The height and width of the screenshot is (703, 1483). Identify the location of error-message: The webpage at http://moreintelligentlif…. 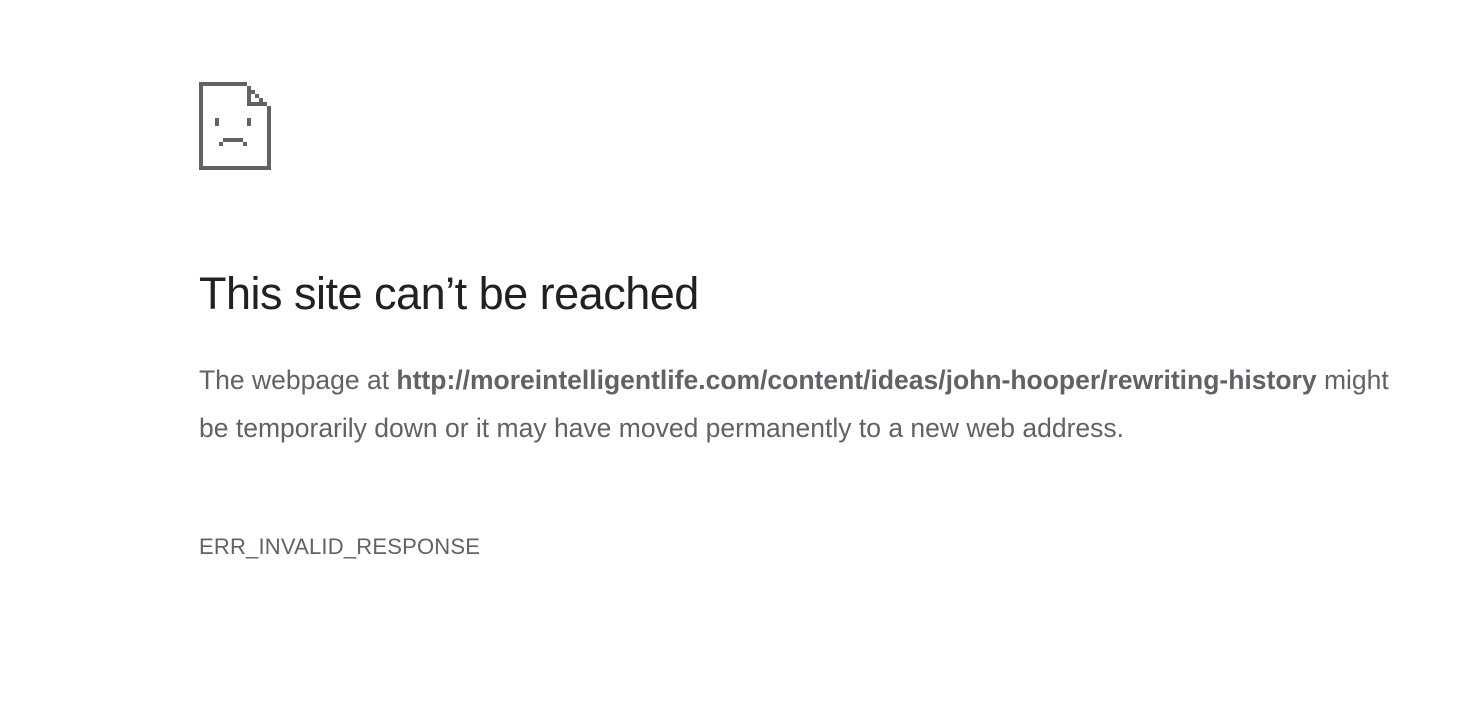
(799, 404).